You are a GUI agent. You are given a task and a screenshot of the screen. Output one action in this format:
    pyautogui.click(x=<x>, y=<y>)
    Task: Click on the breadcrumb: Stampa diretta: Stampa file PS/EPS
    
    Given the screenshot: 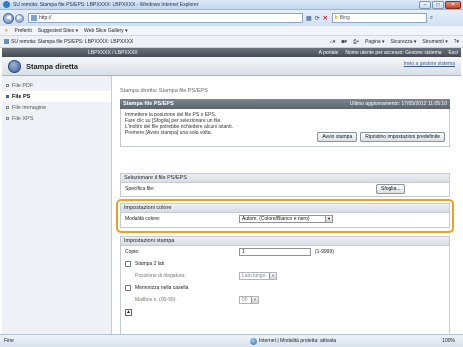 What is the action you would take?
    pyautogui.click(x=164, y=91)
    